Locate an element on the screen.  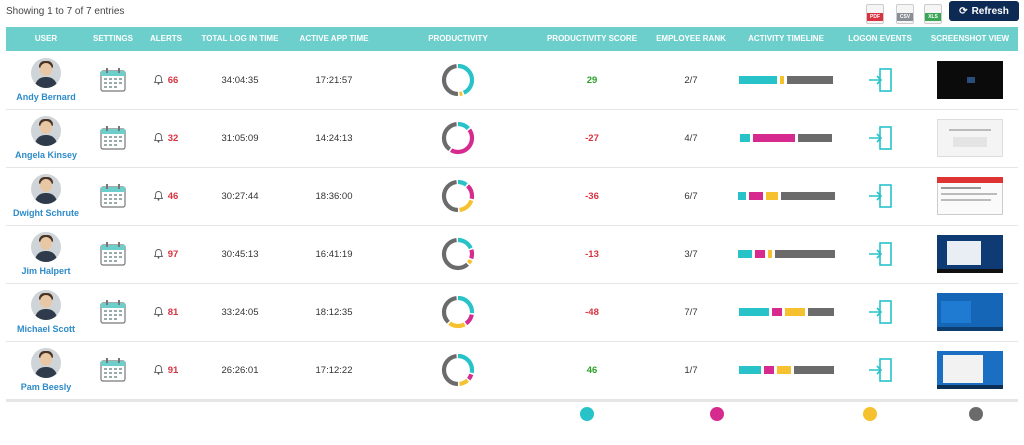
user-cell: Dwight Schrute is located at coordinates (46, 196).